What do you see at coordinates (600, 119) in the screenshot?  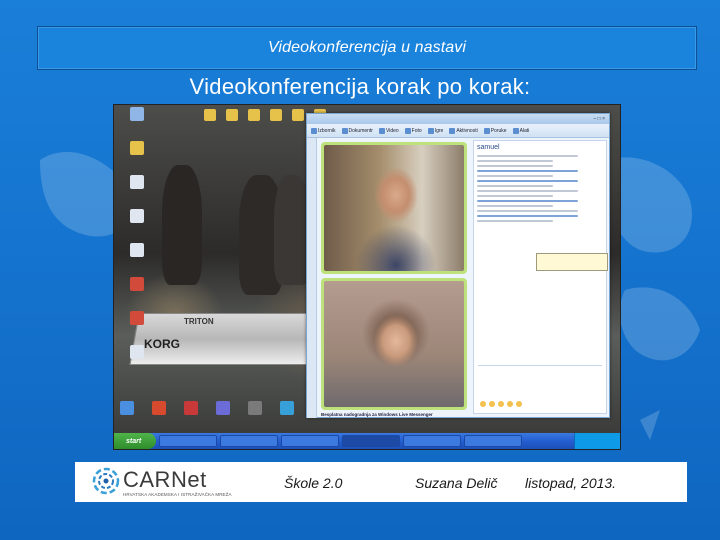 I see `window-controls-icon: – □ ×` at bounding box center [600, 119].